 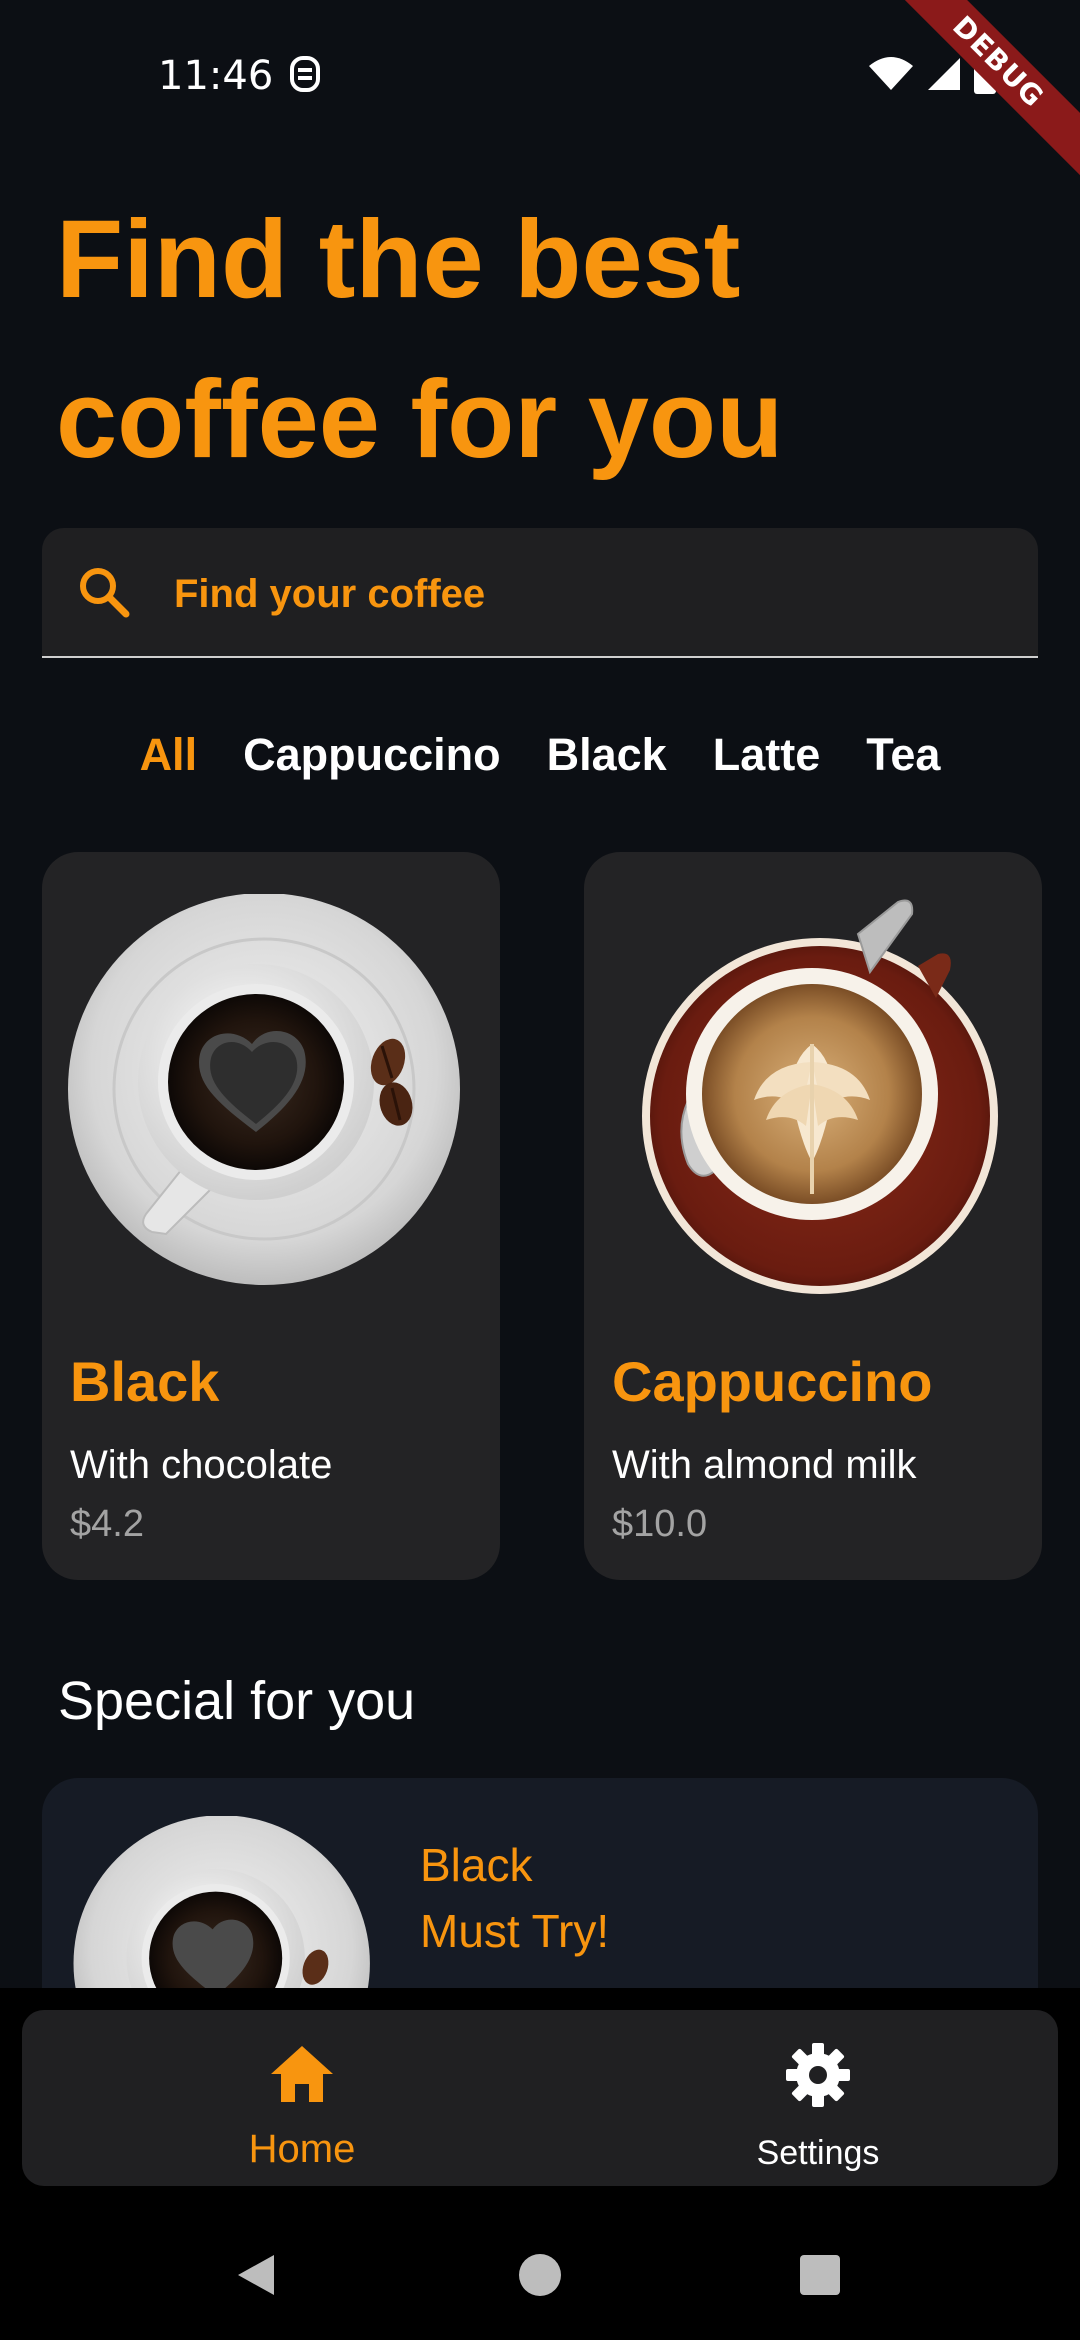 I want to click on coffee-card-cappuccino: Cappuccino With almond milk $10.0, so click(x=813, y=1216).